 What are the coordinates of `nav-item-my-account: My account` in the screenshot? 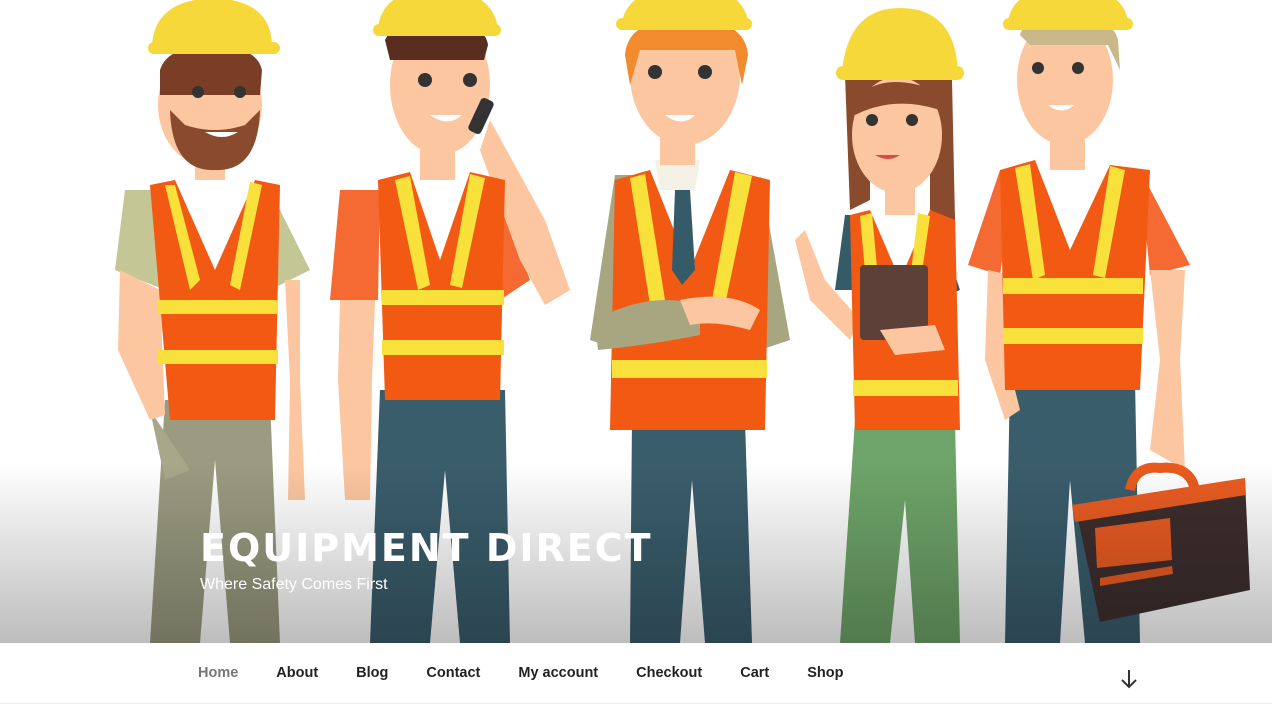 It's located at (558, 673).